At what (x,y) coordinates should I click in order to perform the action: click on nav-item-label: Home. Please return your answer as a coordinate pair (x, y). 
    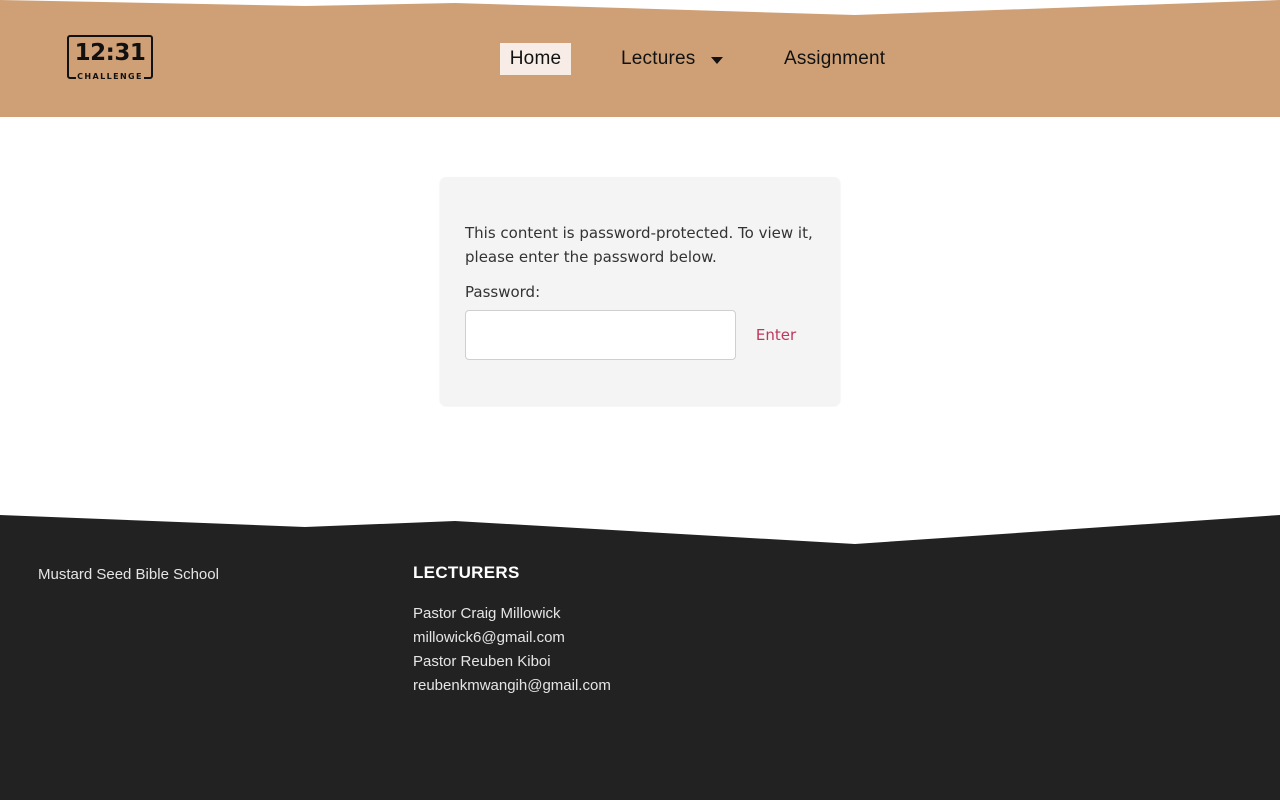
    Looking at the image, I should click on (535, 58).